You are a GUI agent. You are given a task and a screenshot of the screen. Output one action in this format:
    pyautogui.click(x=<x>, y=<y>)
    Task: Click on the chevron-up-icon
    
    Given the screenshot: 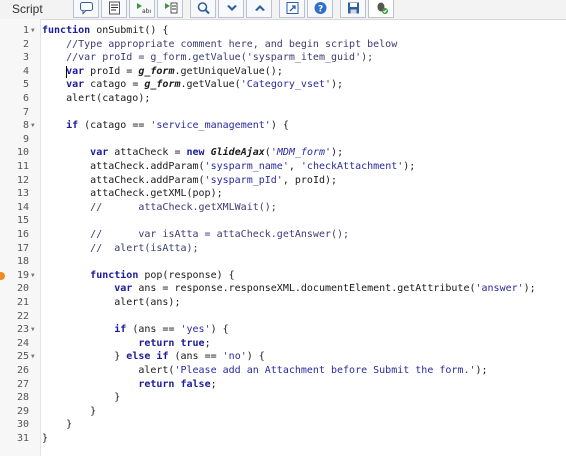 What is the action you would take?
    pyautogui.click(x=260, y=8)
    